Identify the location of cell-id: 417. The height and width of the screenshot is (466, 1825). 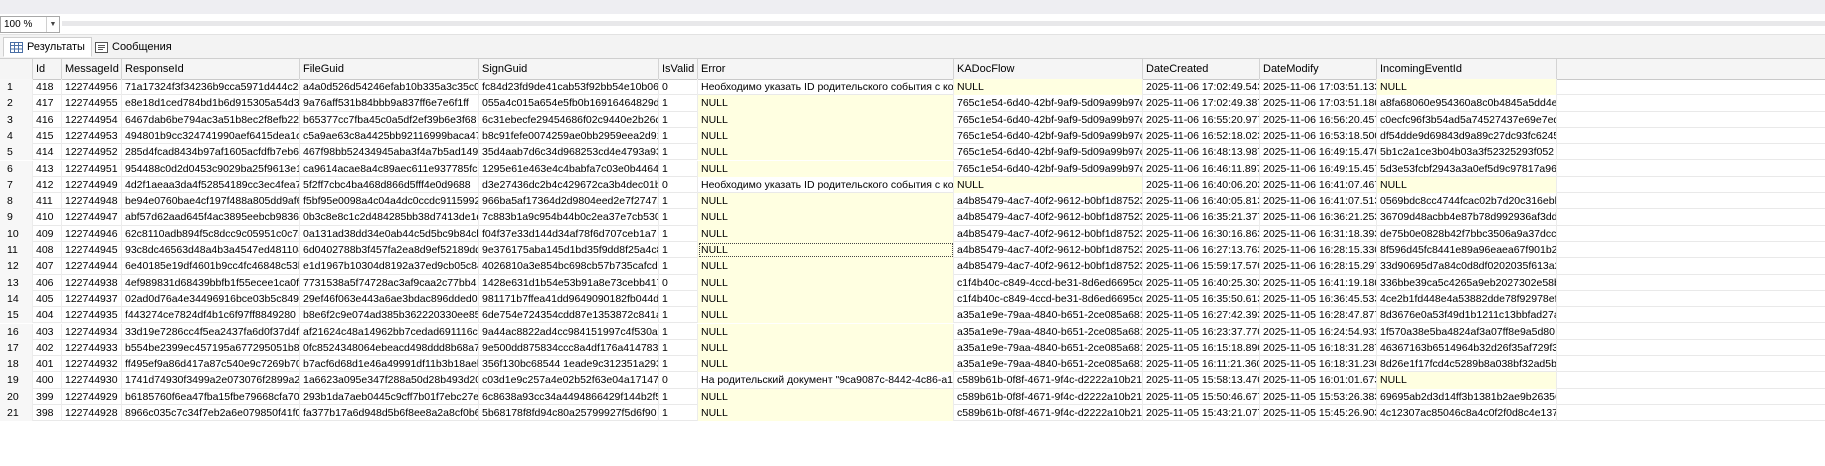
(47, 103).